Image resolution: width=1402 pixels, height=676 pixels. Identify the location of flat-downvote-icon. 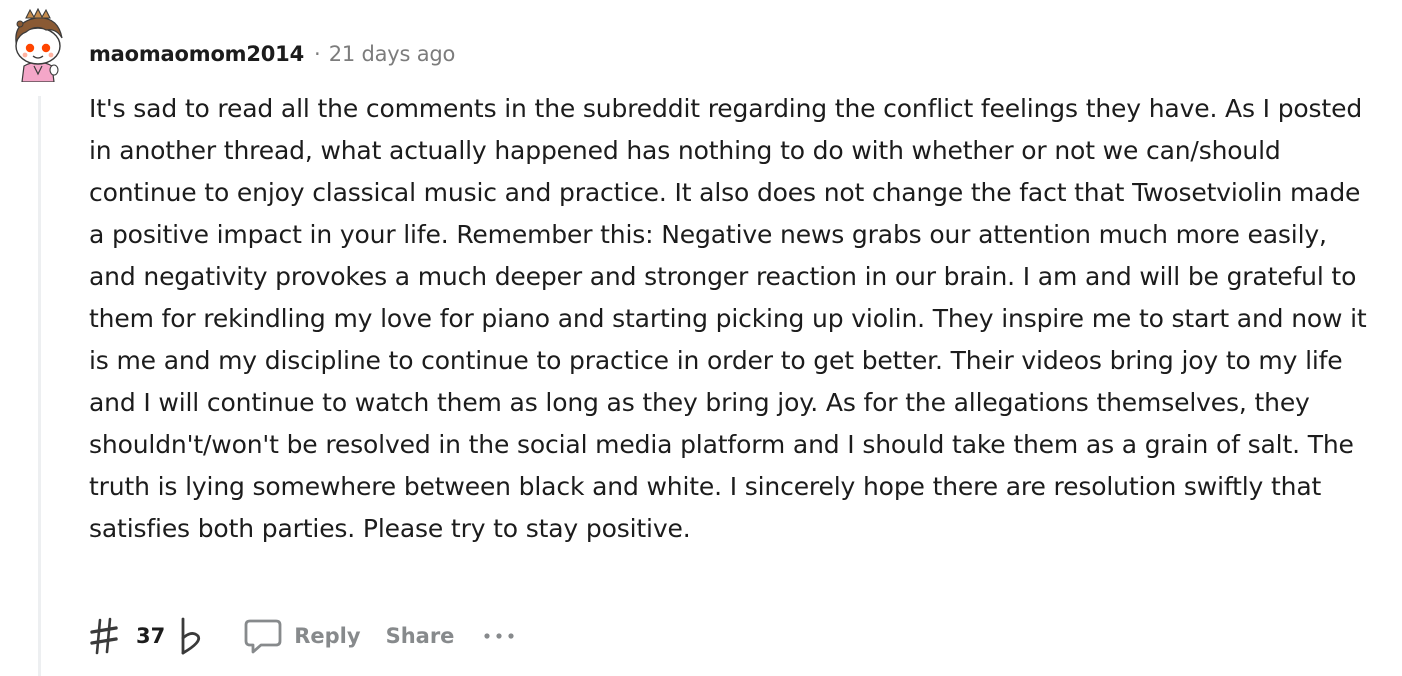
(191, 636).